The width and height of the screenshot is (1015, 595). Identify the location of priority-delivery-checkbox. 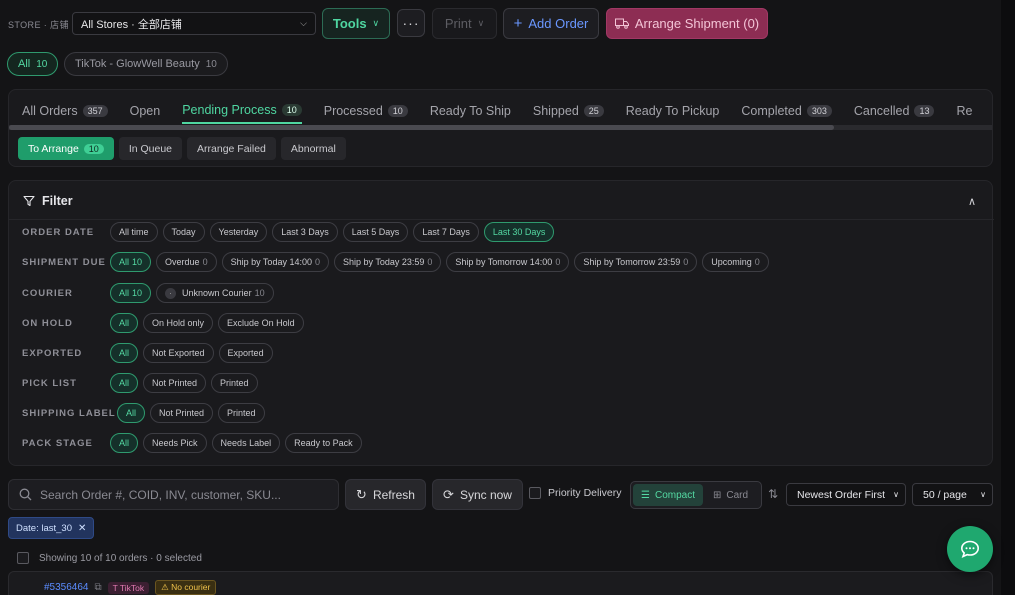
(535, 493).